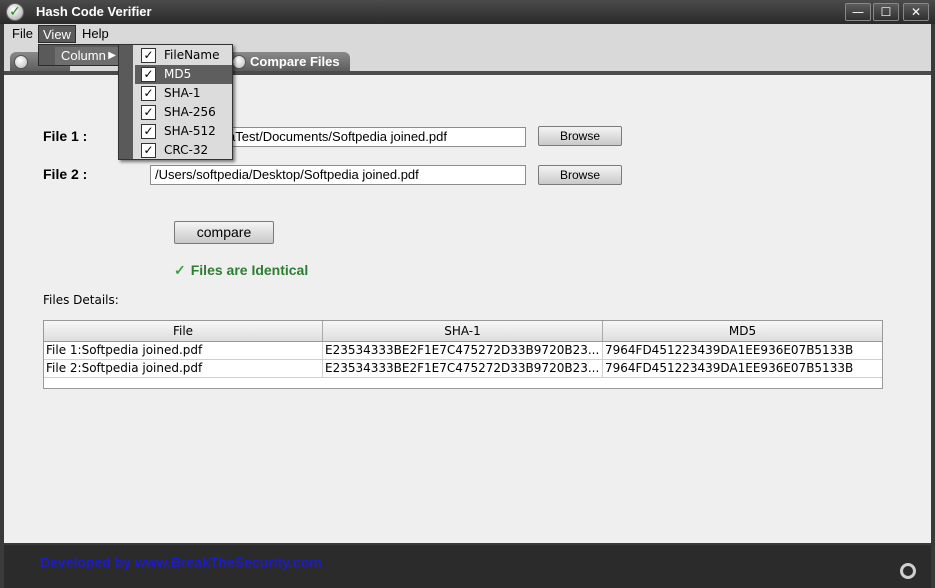 The height and width of the screenshot is (588, 935). What do you see at coordinates (126, 102) in the screenshot?
I see `submenu-strip` at bounding box center [126, 102].